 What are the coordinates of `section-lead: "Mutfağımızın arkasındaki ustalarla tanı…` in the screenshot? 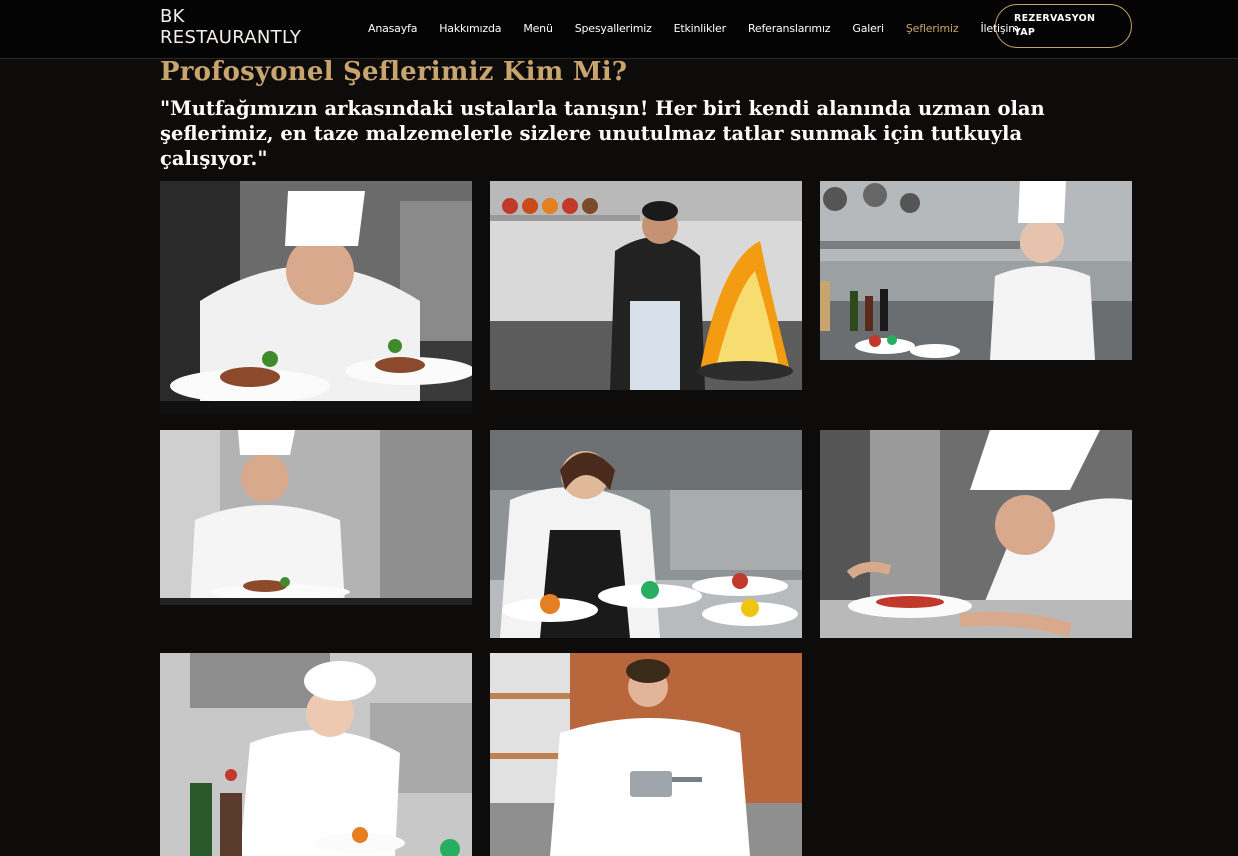 It's located at (602, 133).